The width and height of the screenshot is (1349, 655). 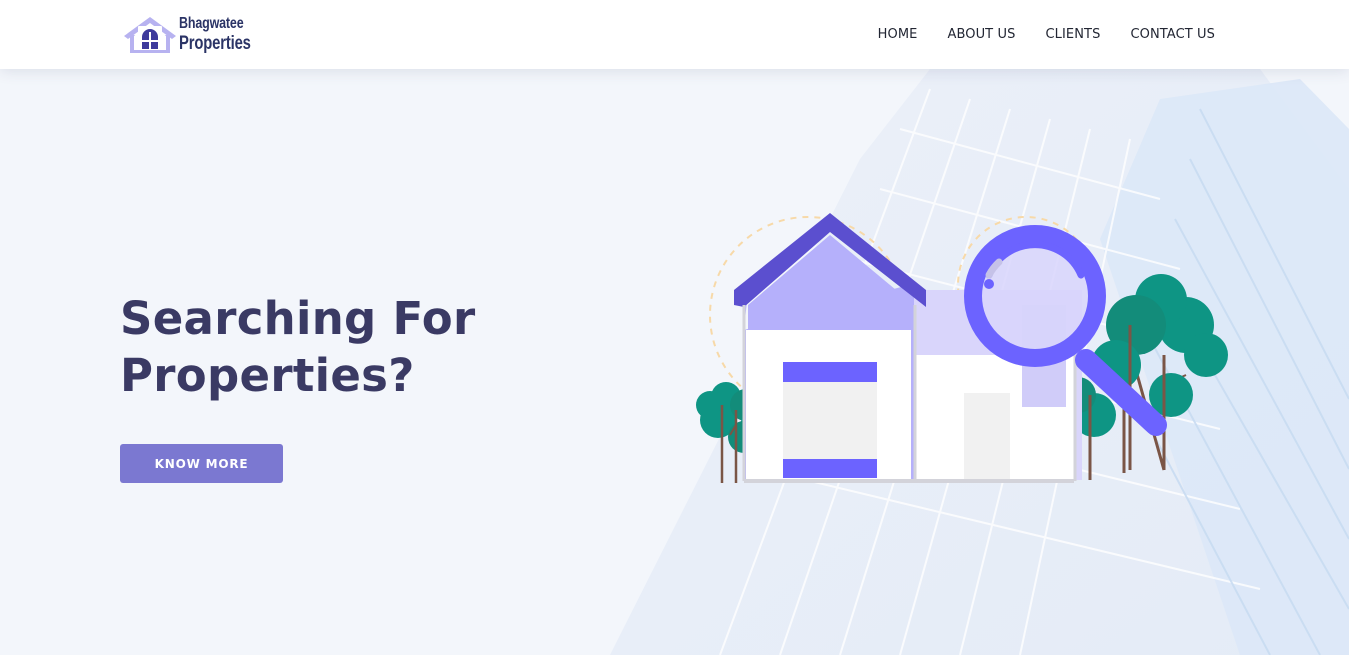 What do you see at coordinates (201, 463) in the screenshot?
I see `know-more-button: KNOW MORE` at bounding box center [201, 463].